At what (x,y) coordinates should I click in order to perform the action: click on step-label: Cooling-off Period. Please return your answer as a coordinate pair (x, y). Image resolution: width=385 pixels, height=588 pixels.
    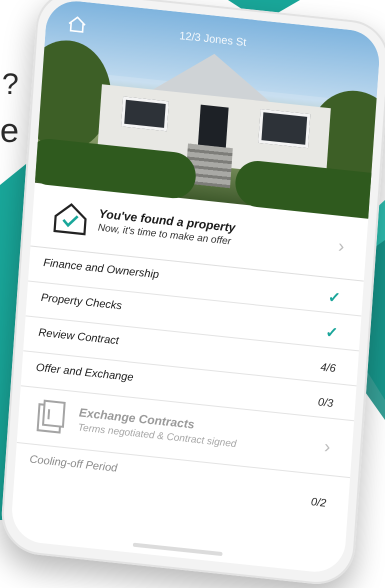
    Looking at the image, I should click on (73, 464).